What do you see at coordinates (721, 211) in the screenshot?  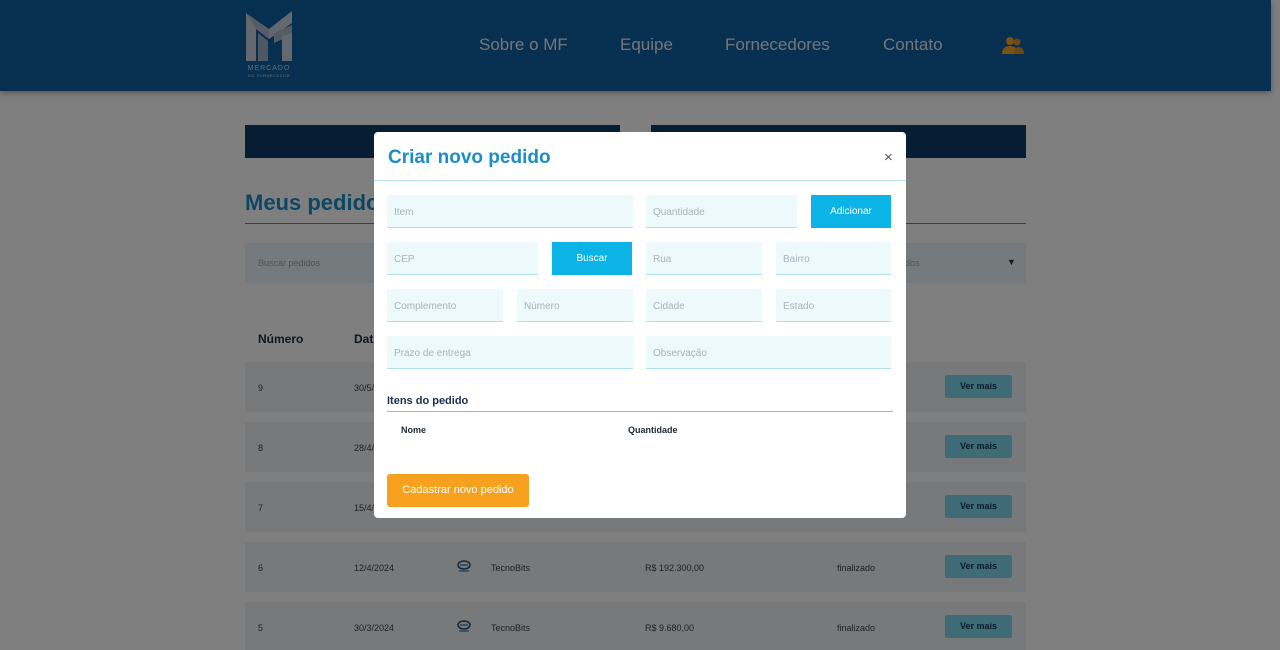 I see `quantidade-input: Quantidade` at bounding box center [721, 211].